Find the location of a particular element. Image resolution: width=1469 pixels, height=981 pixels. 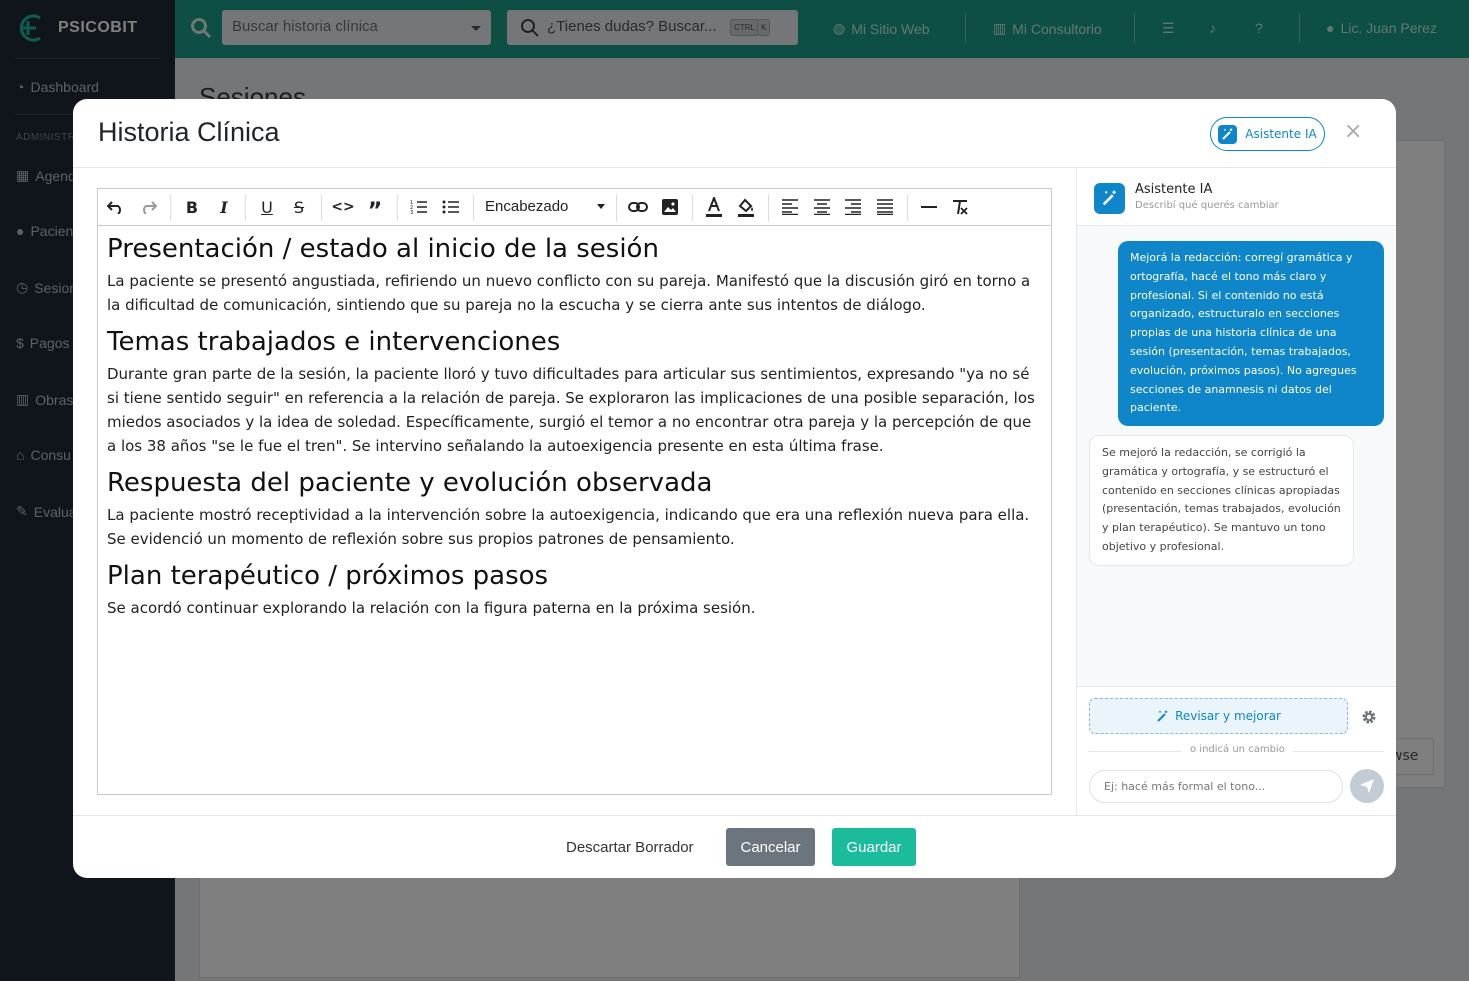

ai-panel-footer: Revisar y mejorar o indicá un cambio is located at coordinates (1236, 750).